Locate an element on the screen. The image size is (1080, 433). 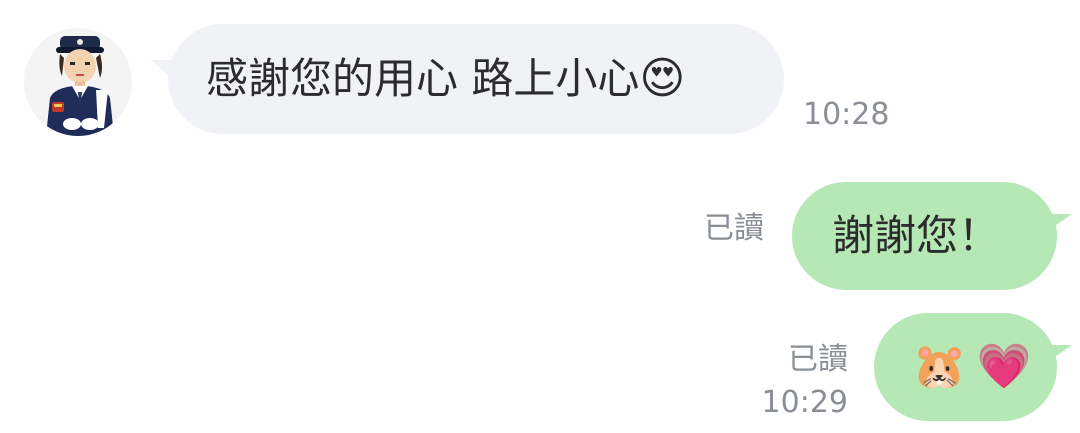
incoming-message-text: 感謝您的用心 路上小心 is located at coordinates (423, 78).